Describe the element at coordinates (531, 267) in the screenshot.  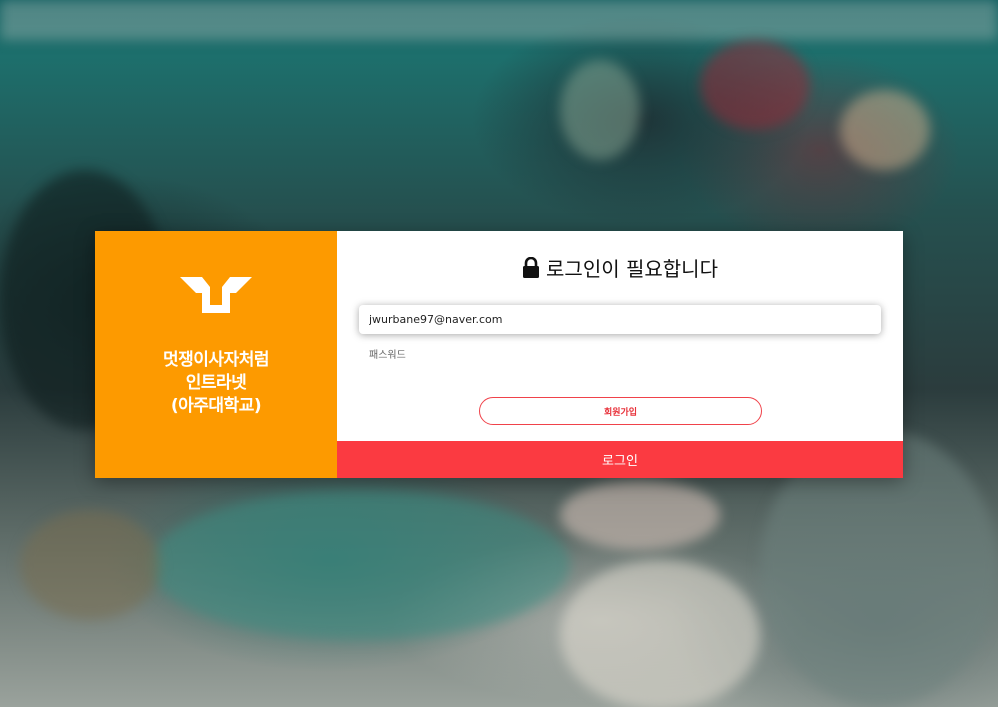
I see `lock-icon` at that location.